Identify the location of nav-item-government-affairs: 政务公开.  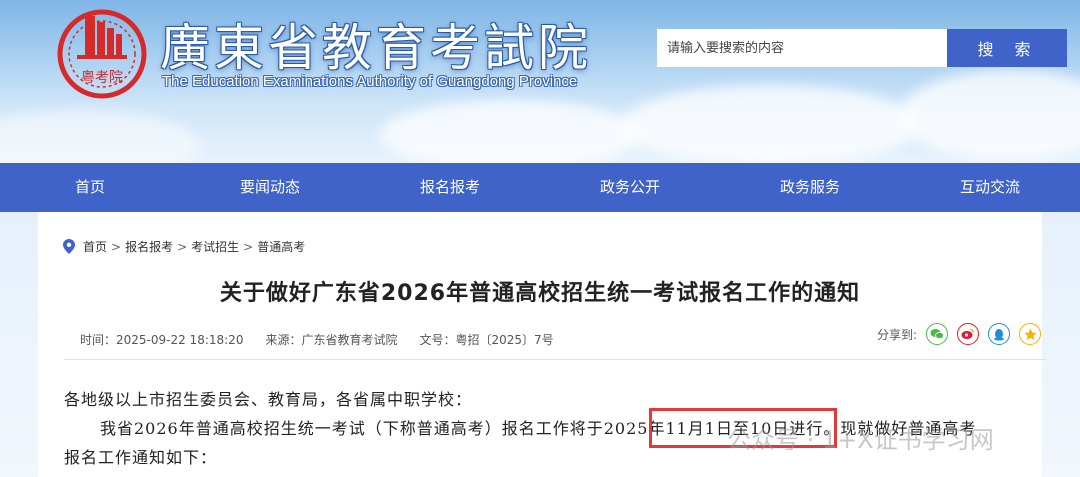
(630, 187).